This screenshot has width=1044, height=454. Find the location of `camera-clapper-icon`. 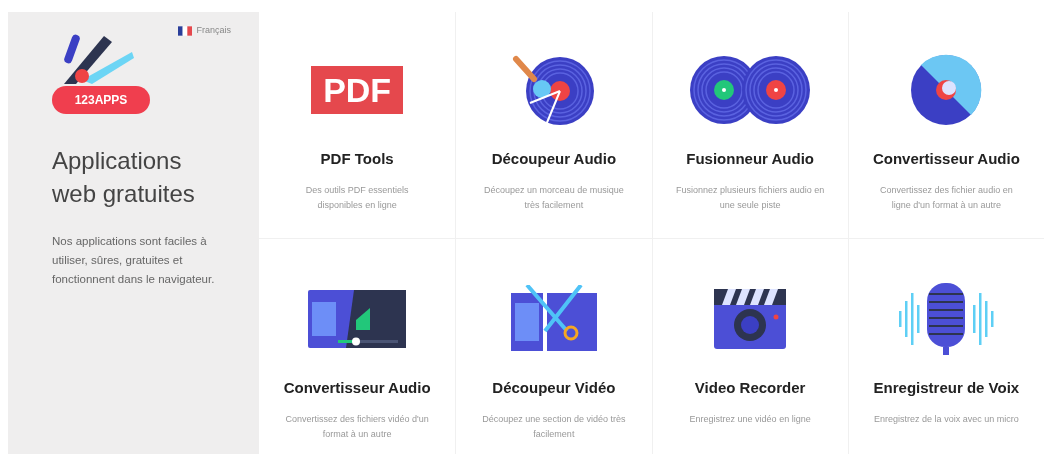

camera-clapper-icon is located at coordinates (750, 319).